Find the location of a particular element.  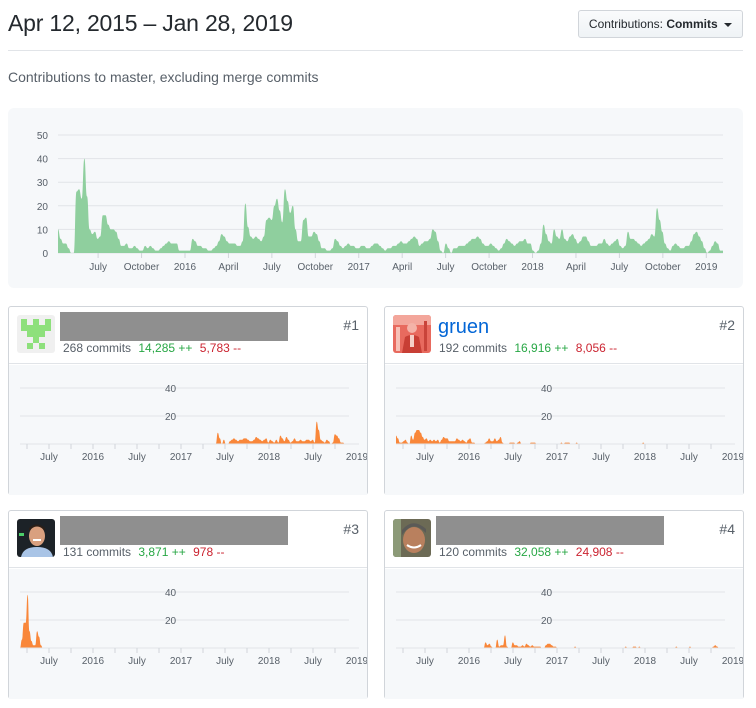

deletions-count: 978 -- is located at coordinates (209, 552).